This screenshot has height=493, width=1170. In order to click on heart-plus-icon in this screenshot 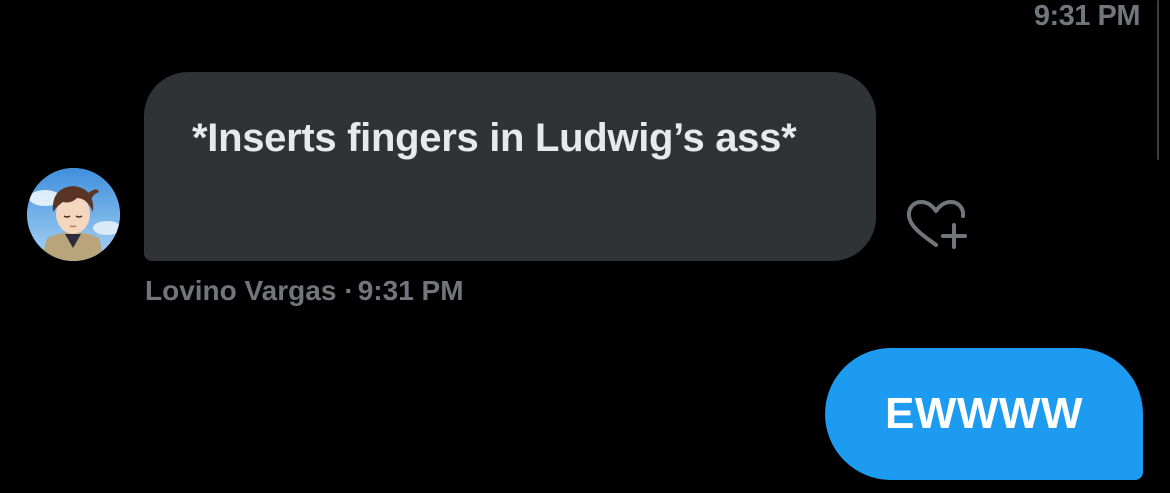, I will do `click(936, 224)`.